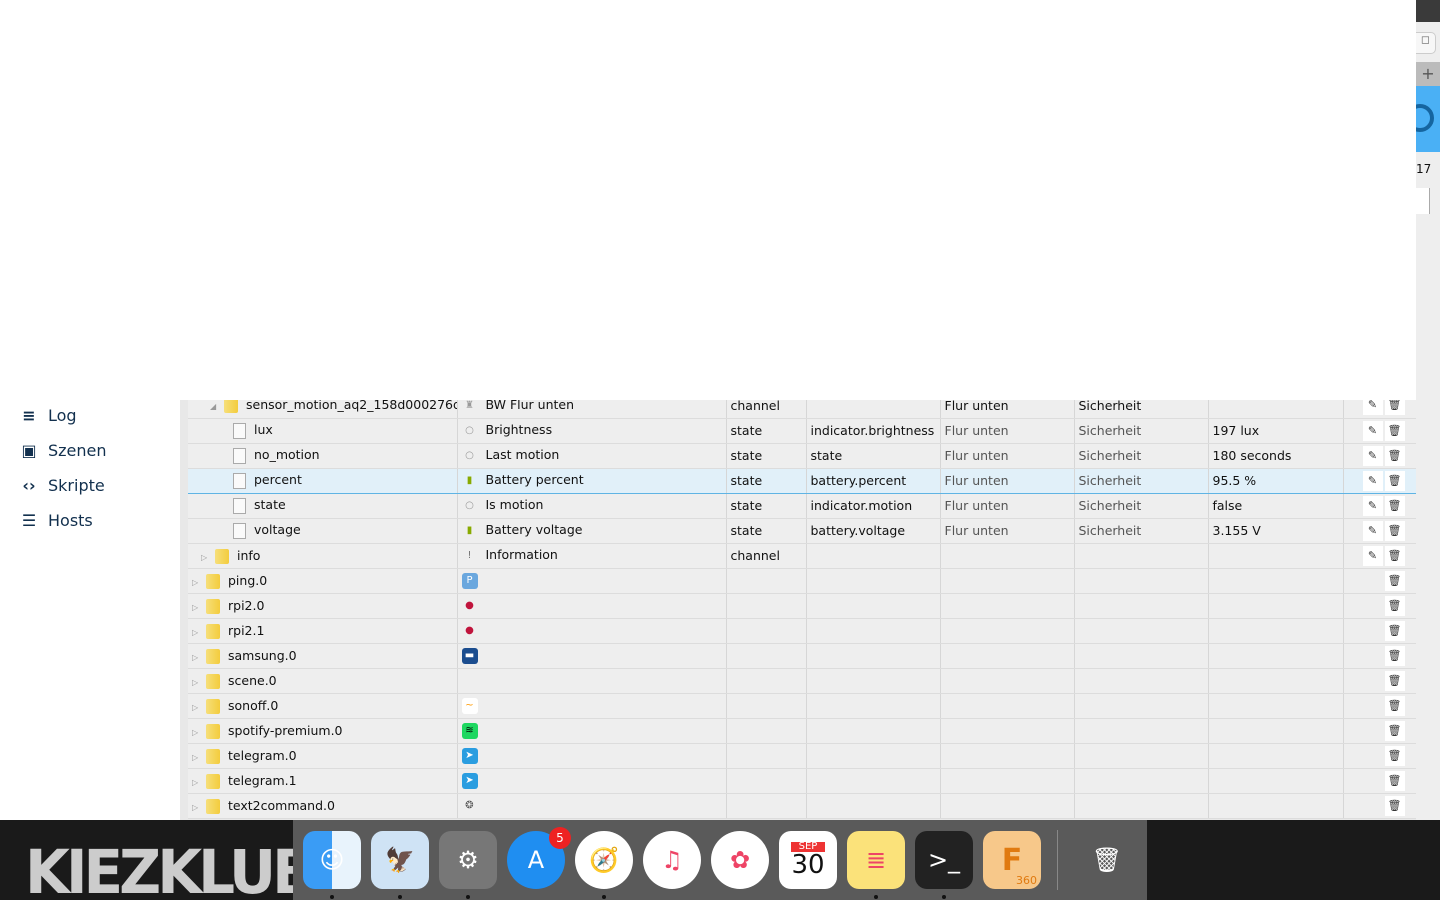 The width and height of the screenshot is (1440, 908). What do you see at coordinates (1107, 860) in the screenshot?
I see `dock-trash-icon: 🗑` at bounding box center [1107, 860].